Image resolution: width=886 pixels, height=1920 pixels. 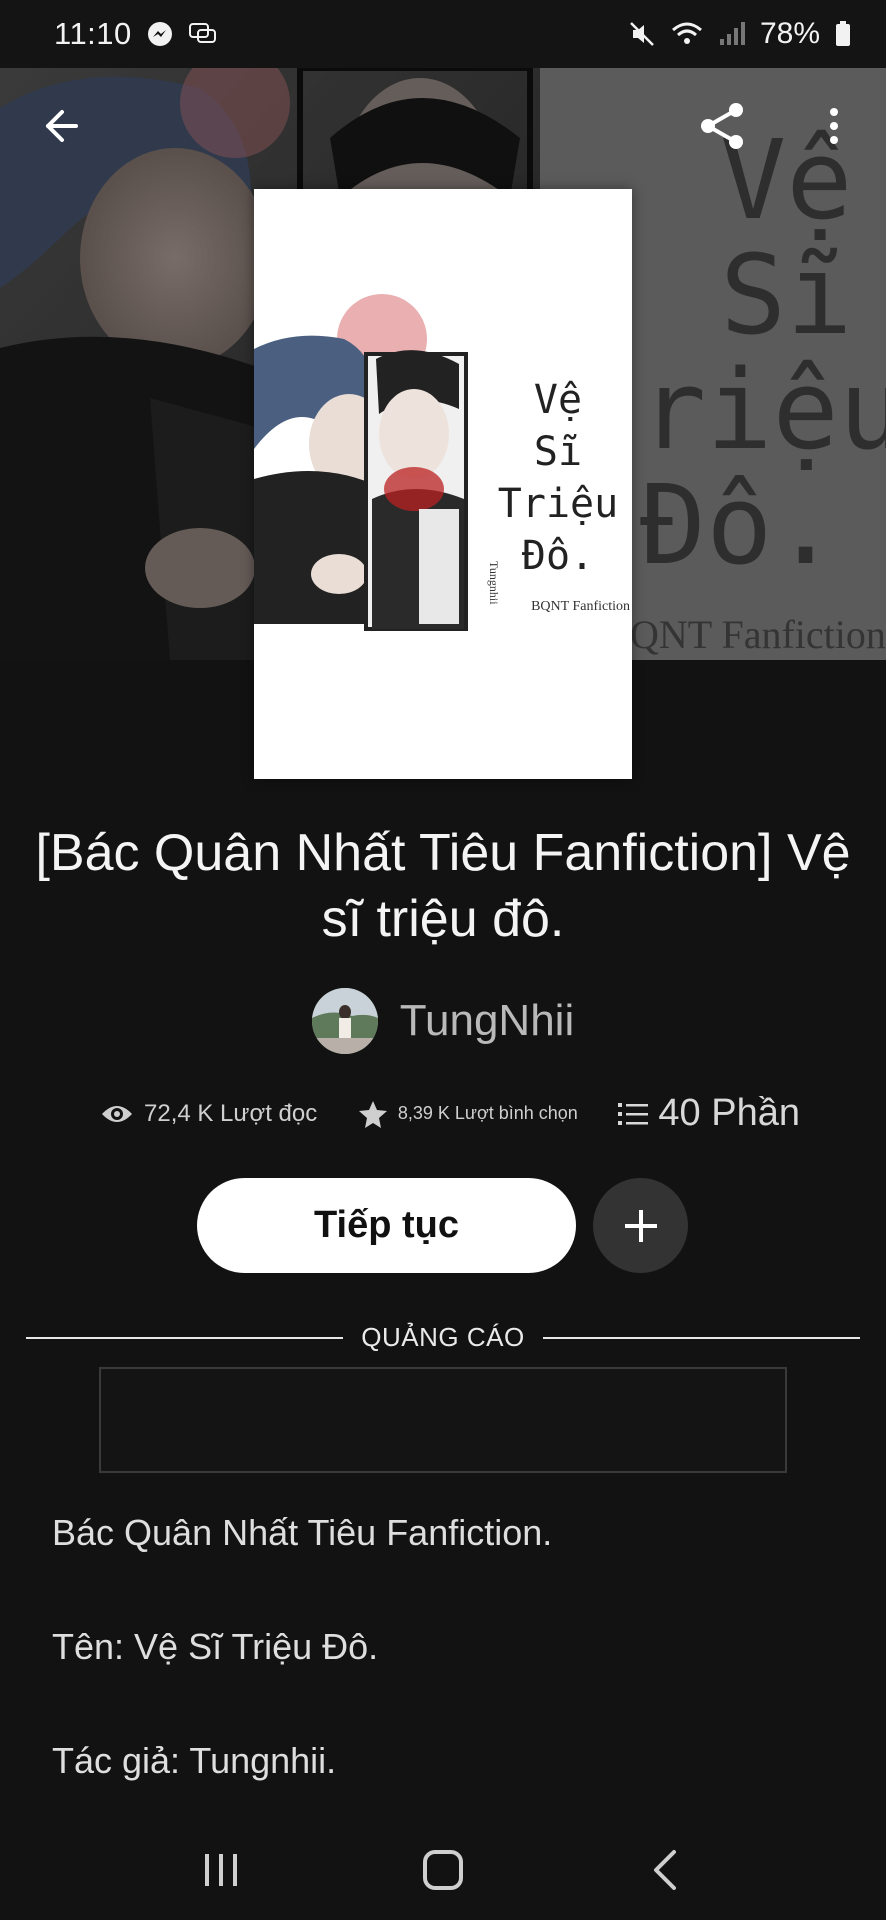 I want to click on reads-stat: 72,4 K Lượt đọc, so click(x=208, y=1114).